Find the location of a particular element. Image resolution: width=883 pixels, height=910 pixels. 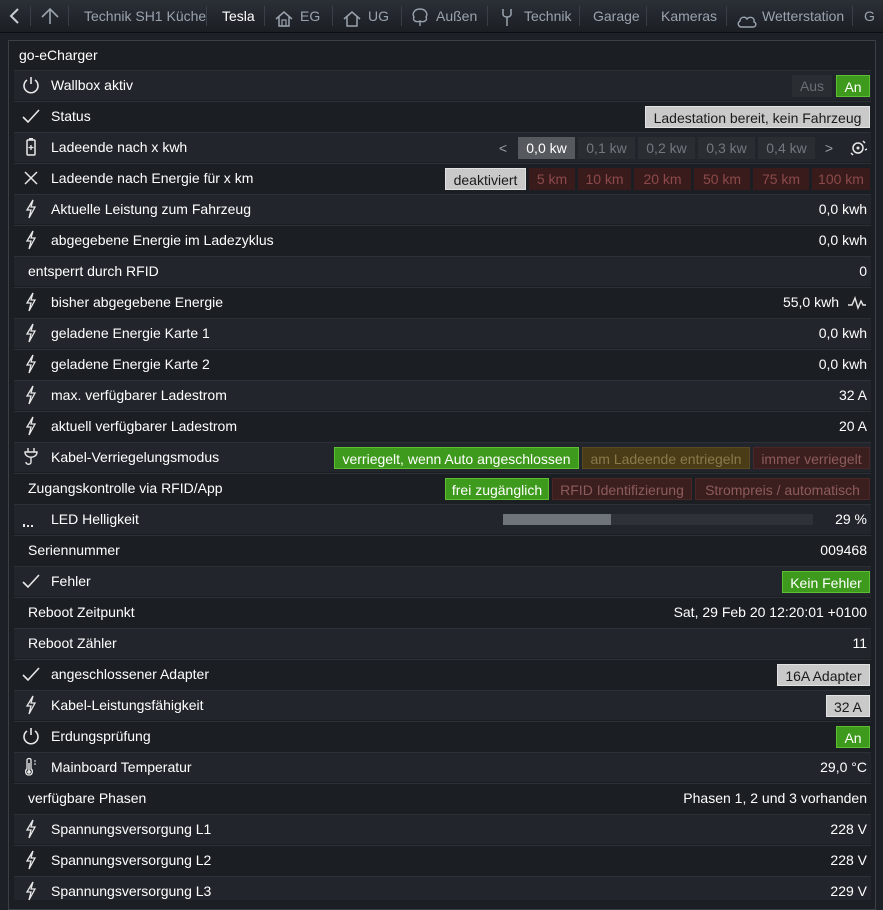

row-label: aktuell verfügbarer Ladestrom is located at coordinates (144, 426).